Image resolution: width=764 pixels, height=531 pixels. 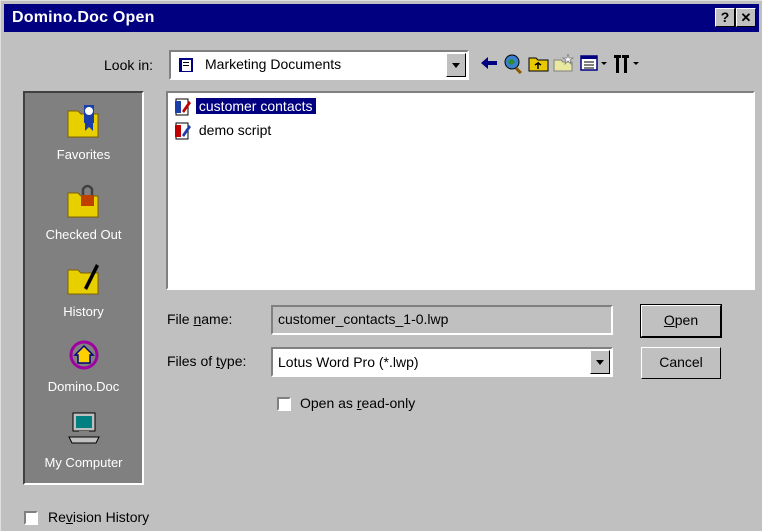 I want to click on place-history: History, so click(x=83, y=288).